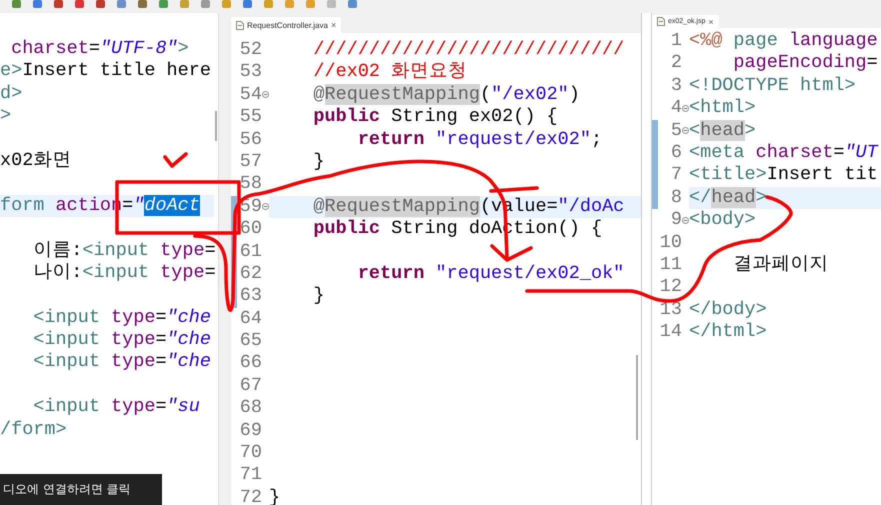  What do you see at coordinates (723, 108) in the screenshot?
I see `code-line: <html>` at bounding box center [723, 108].